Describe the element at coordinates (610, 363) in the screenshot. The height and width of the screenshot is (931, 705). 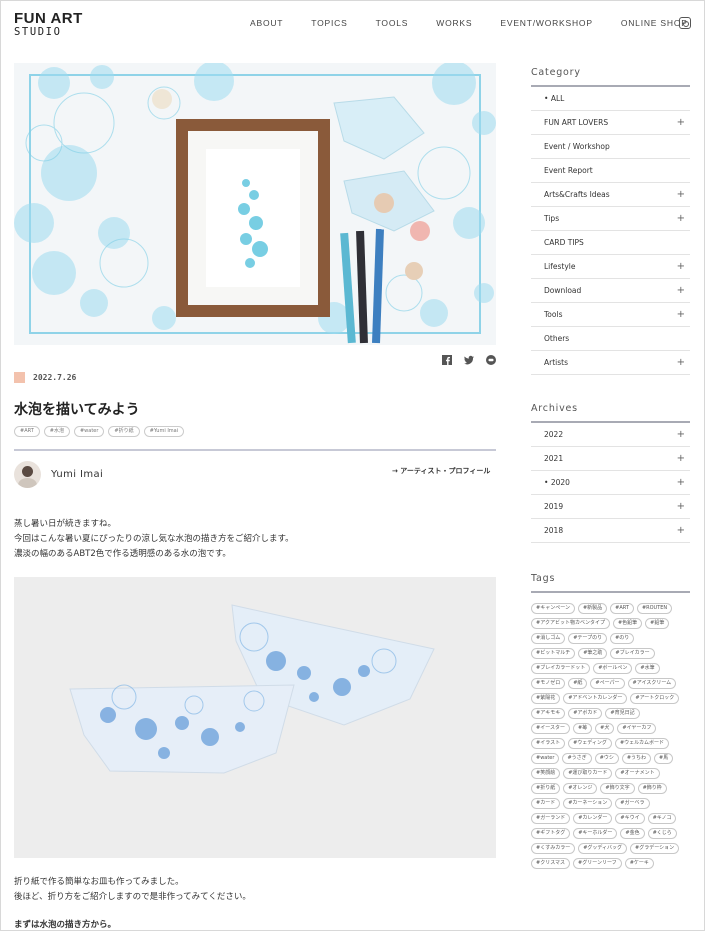
I see `category-item: Artists +` at that location.